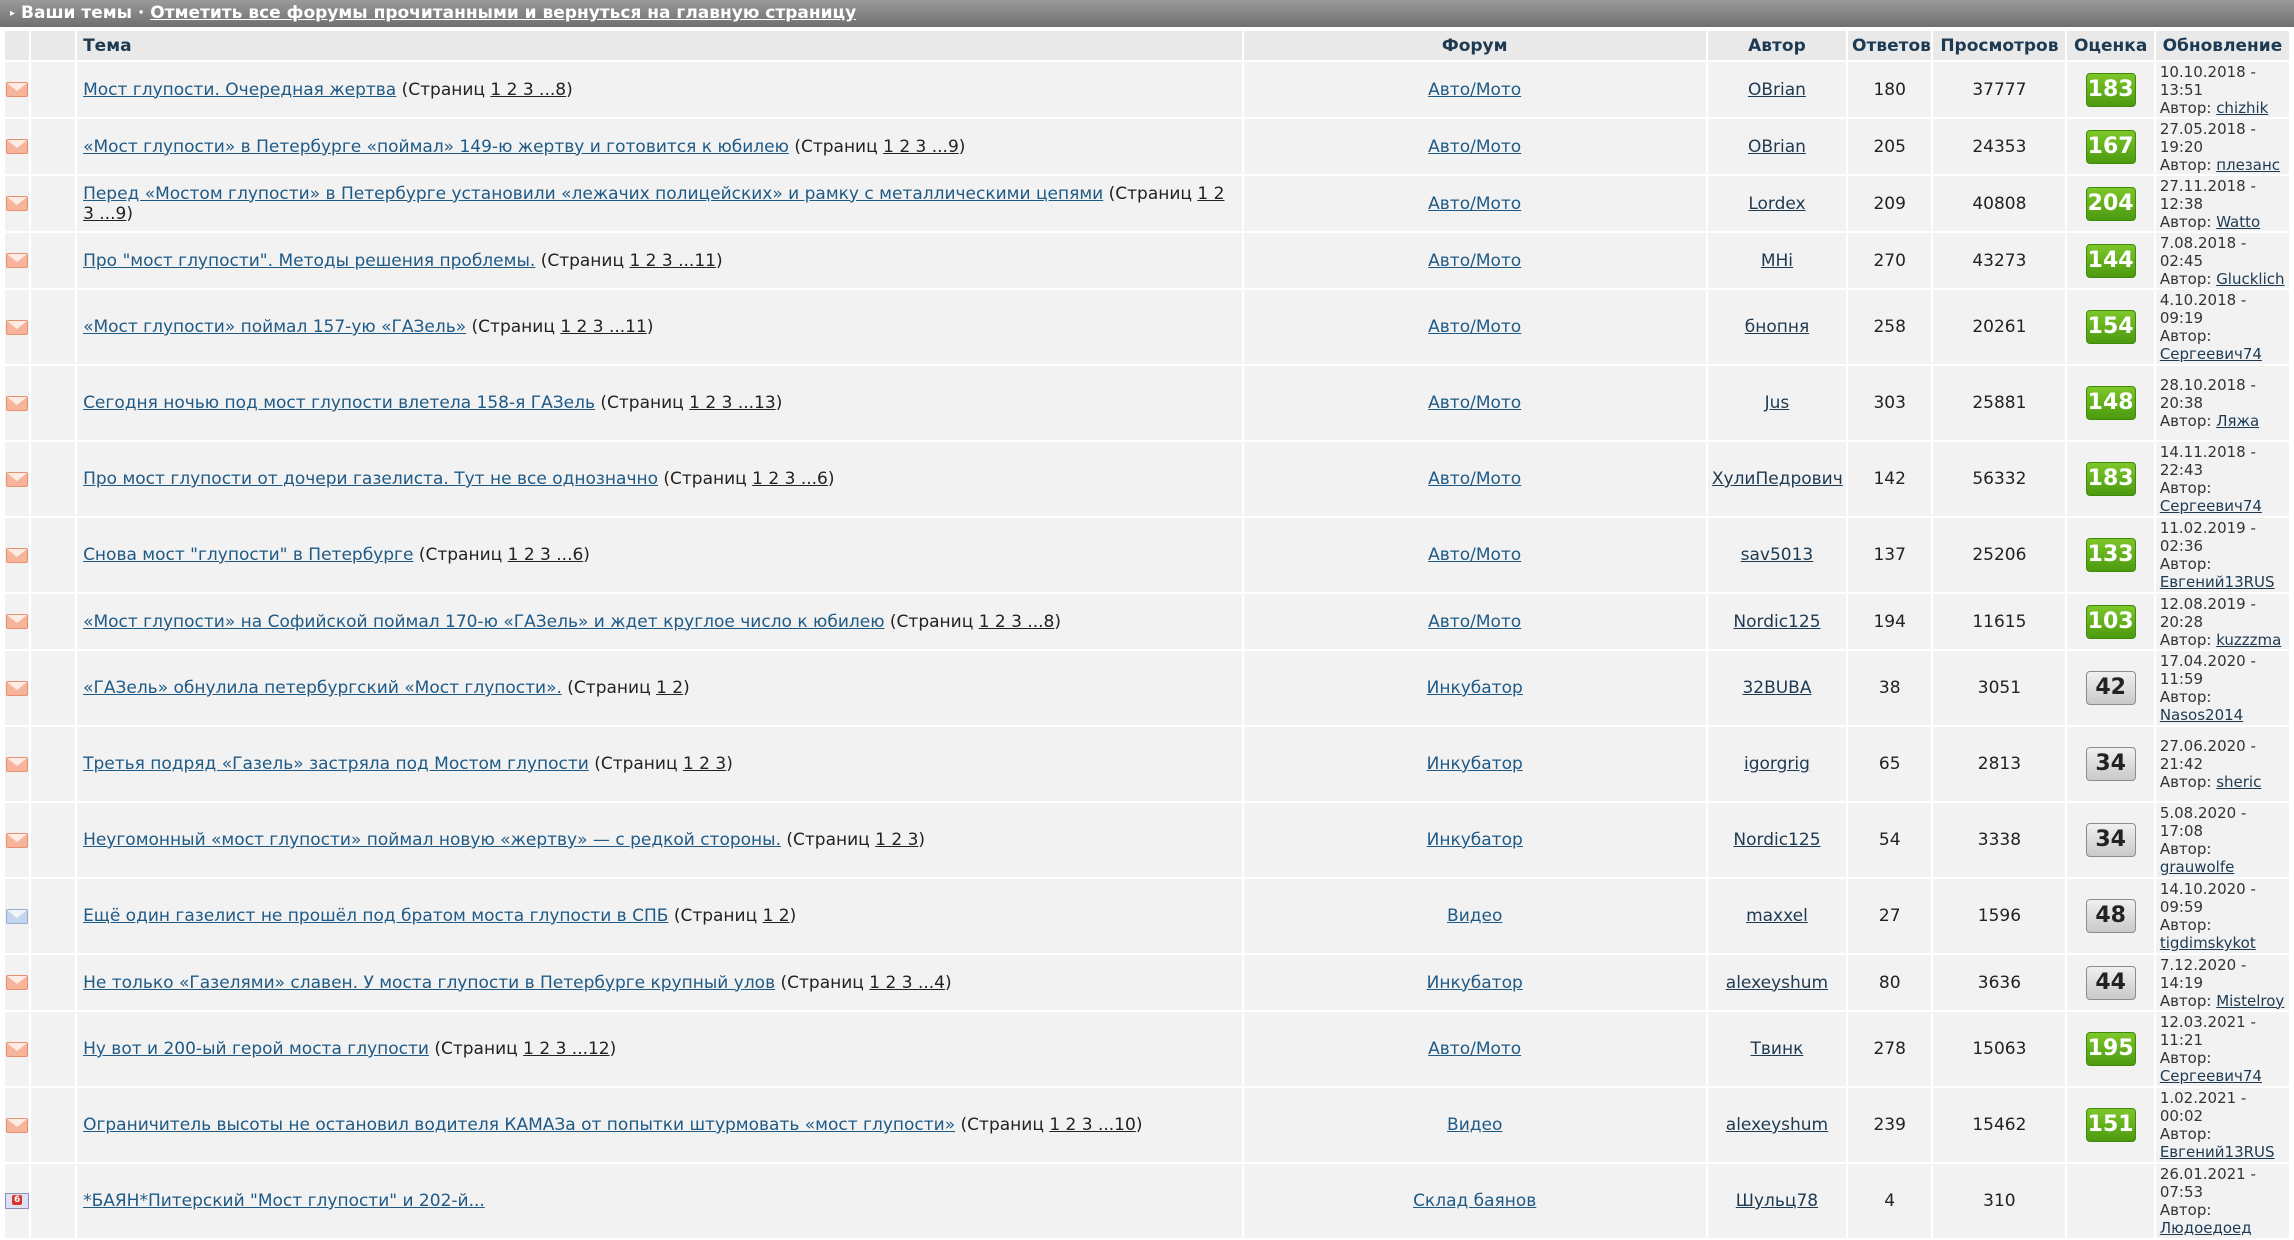 This screenshot has height=1240, width=2294. What do you see at coordinates (2250, 1001) in the screenshot?
I see `updated-author-link: Mistelroy` at bounding box center [2250, 1001].